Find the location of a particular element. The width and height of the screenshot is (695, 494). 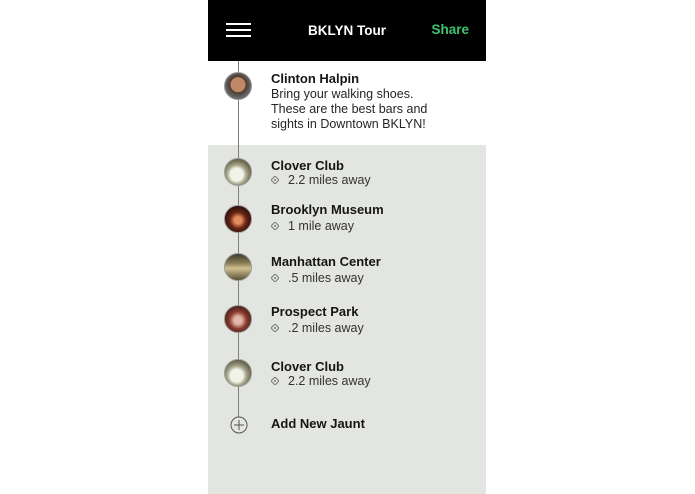

page-title: BKLYN Tour is located at coordinates (346, 30).